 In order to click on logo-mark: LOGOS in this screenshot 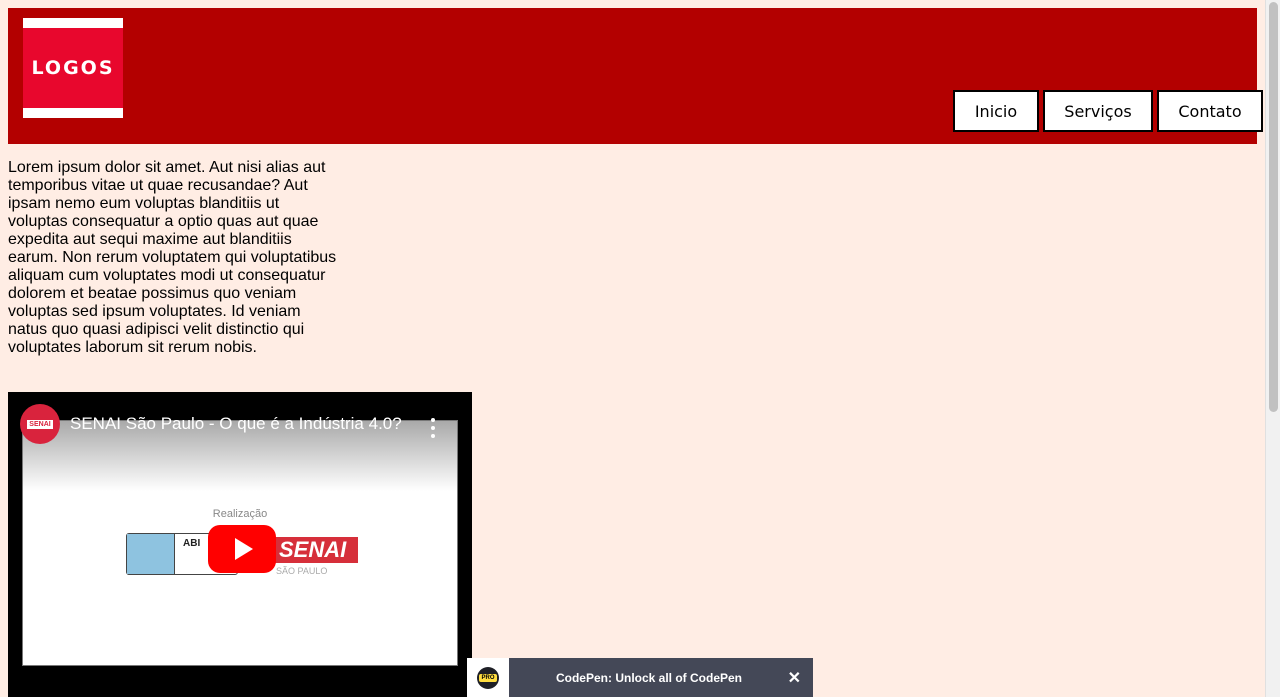, I will do `click(73, 68)`.